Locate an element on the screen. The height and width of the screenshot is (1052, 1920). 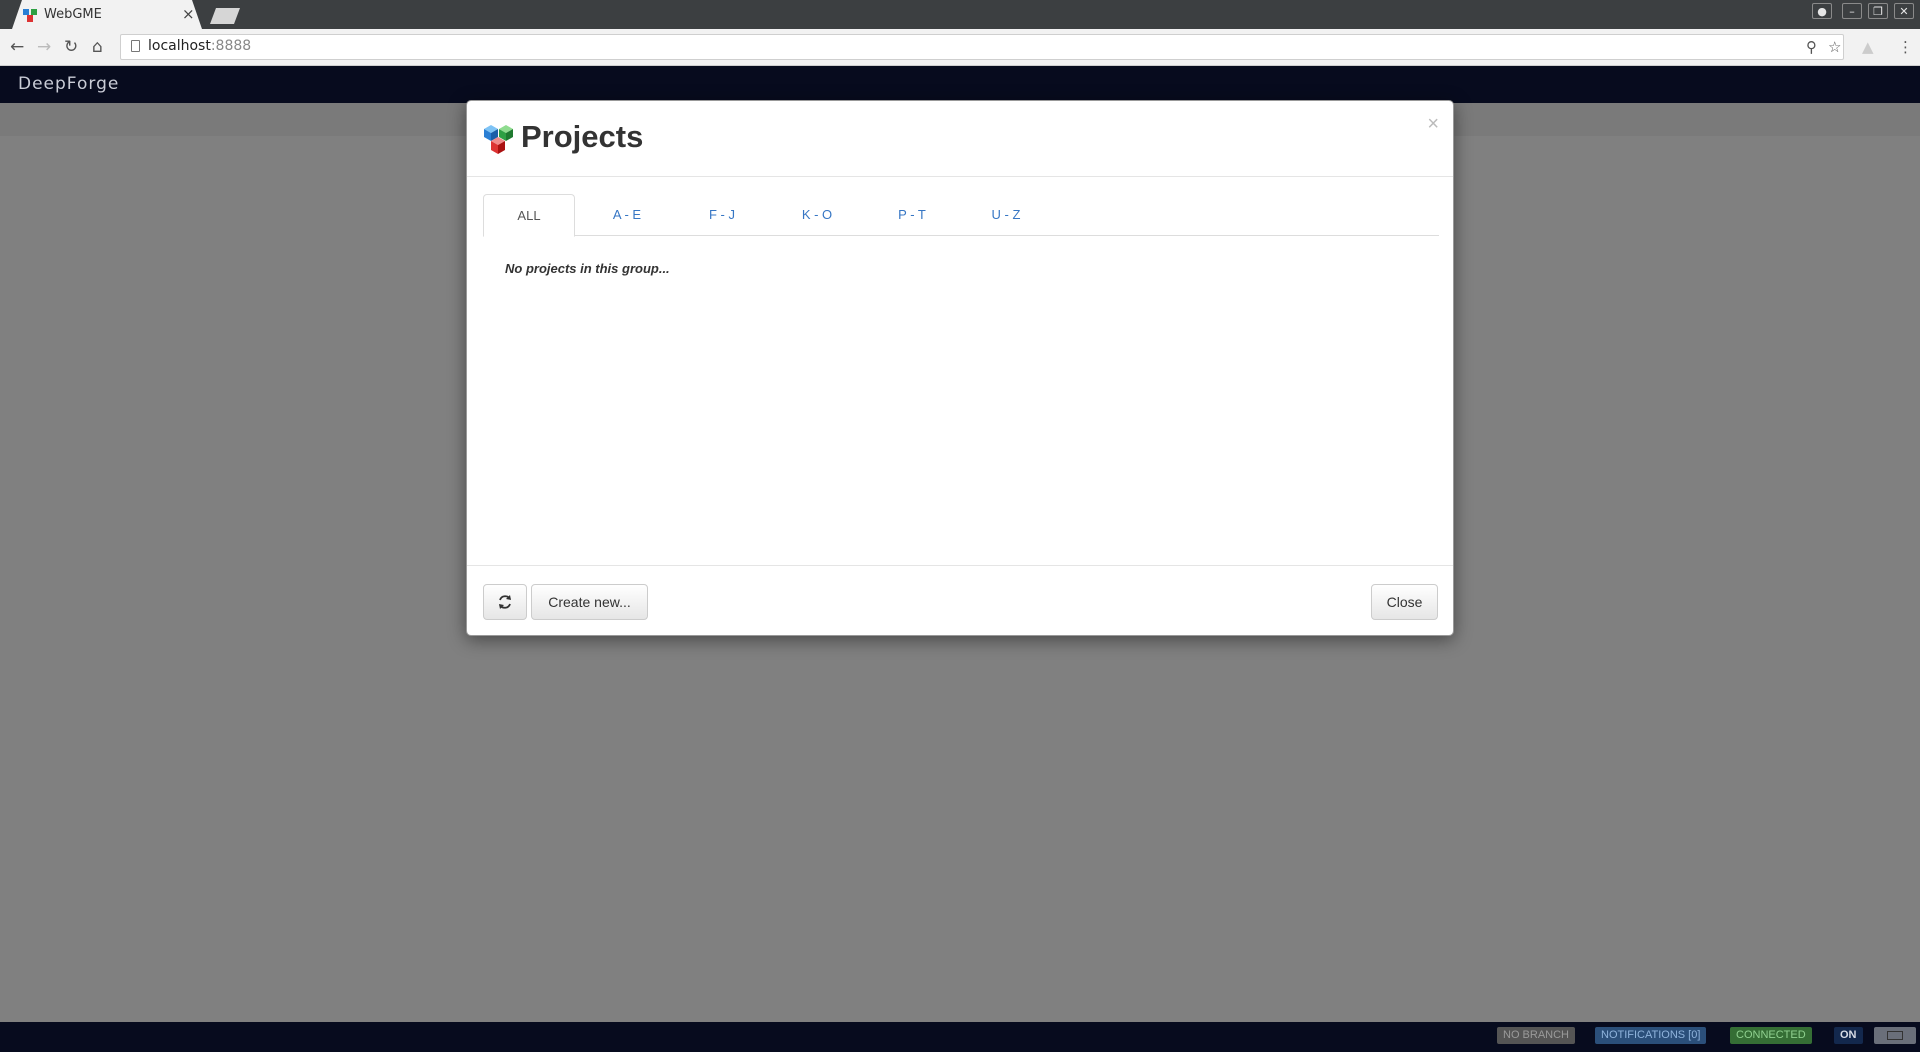
browser-tab-close-icon: × is located at coordinates (188, 14).